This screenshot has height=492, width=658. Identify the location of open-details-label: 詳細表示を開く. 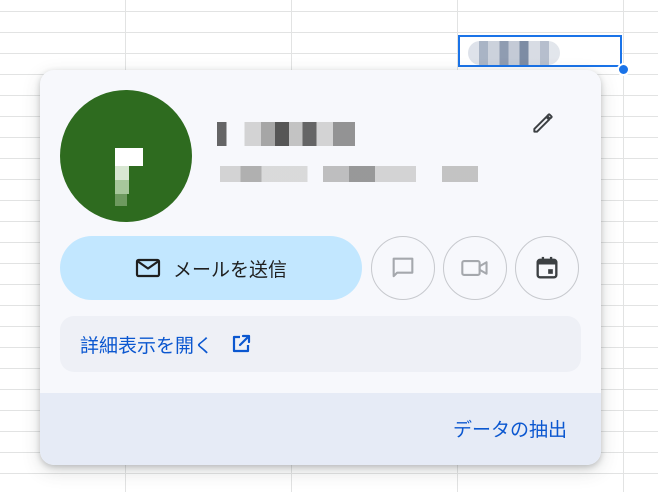
(147, 345).